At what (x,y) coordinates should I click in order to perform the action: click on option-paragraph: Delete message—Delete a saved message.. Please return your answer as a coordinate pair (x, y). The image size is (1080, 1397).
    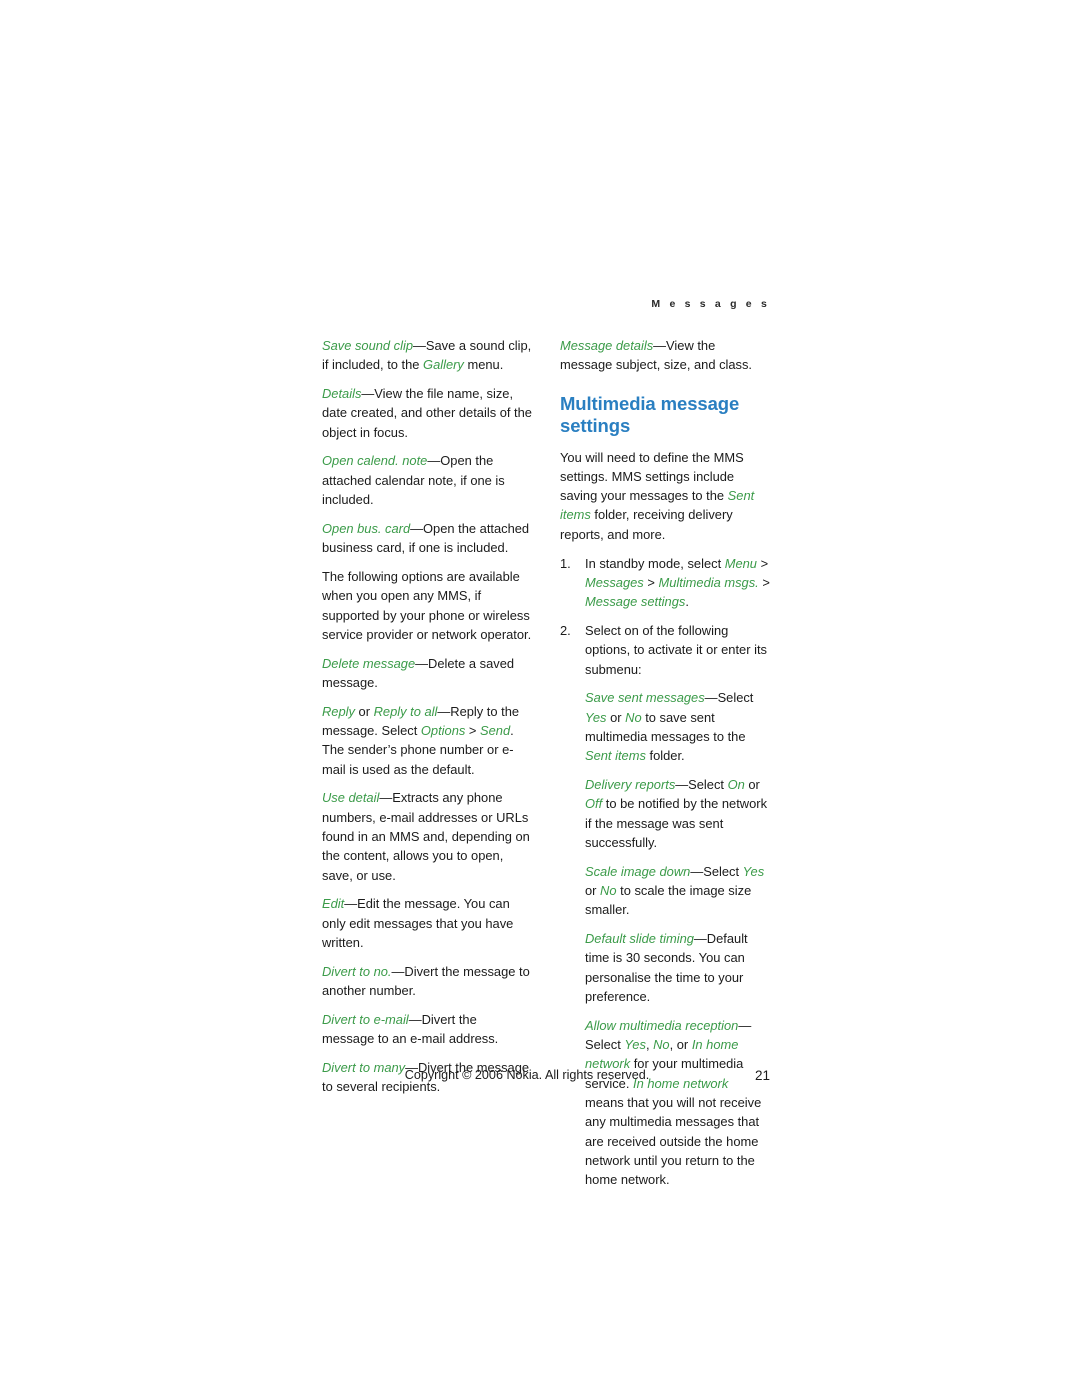
    Looking at the image, I should click on (418, 672).